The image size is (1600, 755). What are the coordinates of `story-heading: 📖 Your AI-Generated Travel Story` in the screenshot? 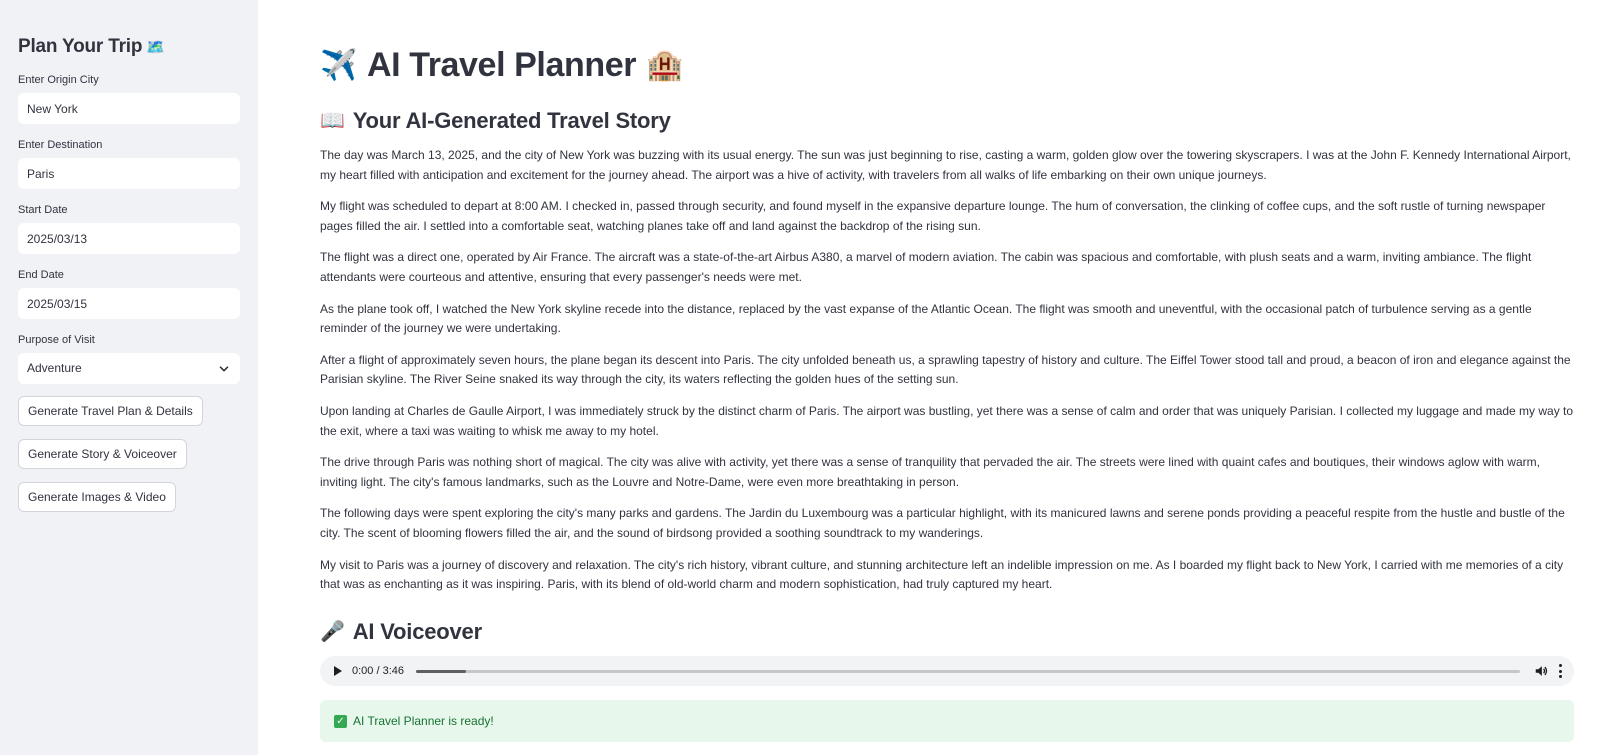 It's located at (495, 121).